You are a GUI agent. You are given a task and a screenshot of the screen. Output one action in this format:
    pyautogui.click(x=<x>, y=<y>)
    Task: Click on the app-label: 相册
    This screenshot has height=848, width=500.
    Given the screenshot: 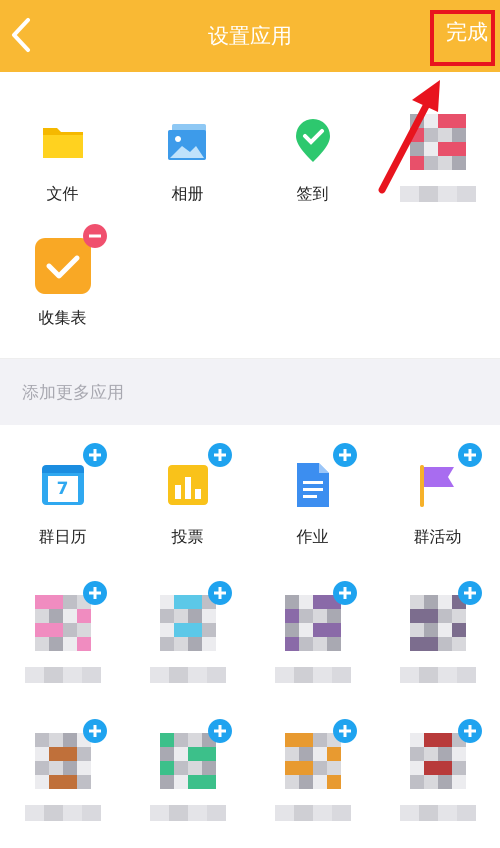 What is the action you would take?
    pyautogui.click(x=188, y=194)
    